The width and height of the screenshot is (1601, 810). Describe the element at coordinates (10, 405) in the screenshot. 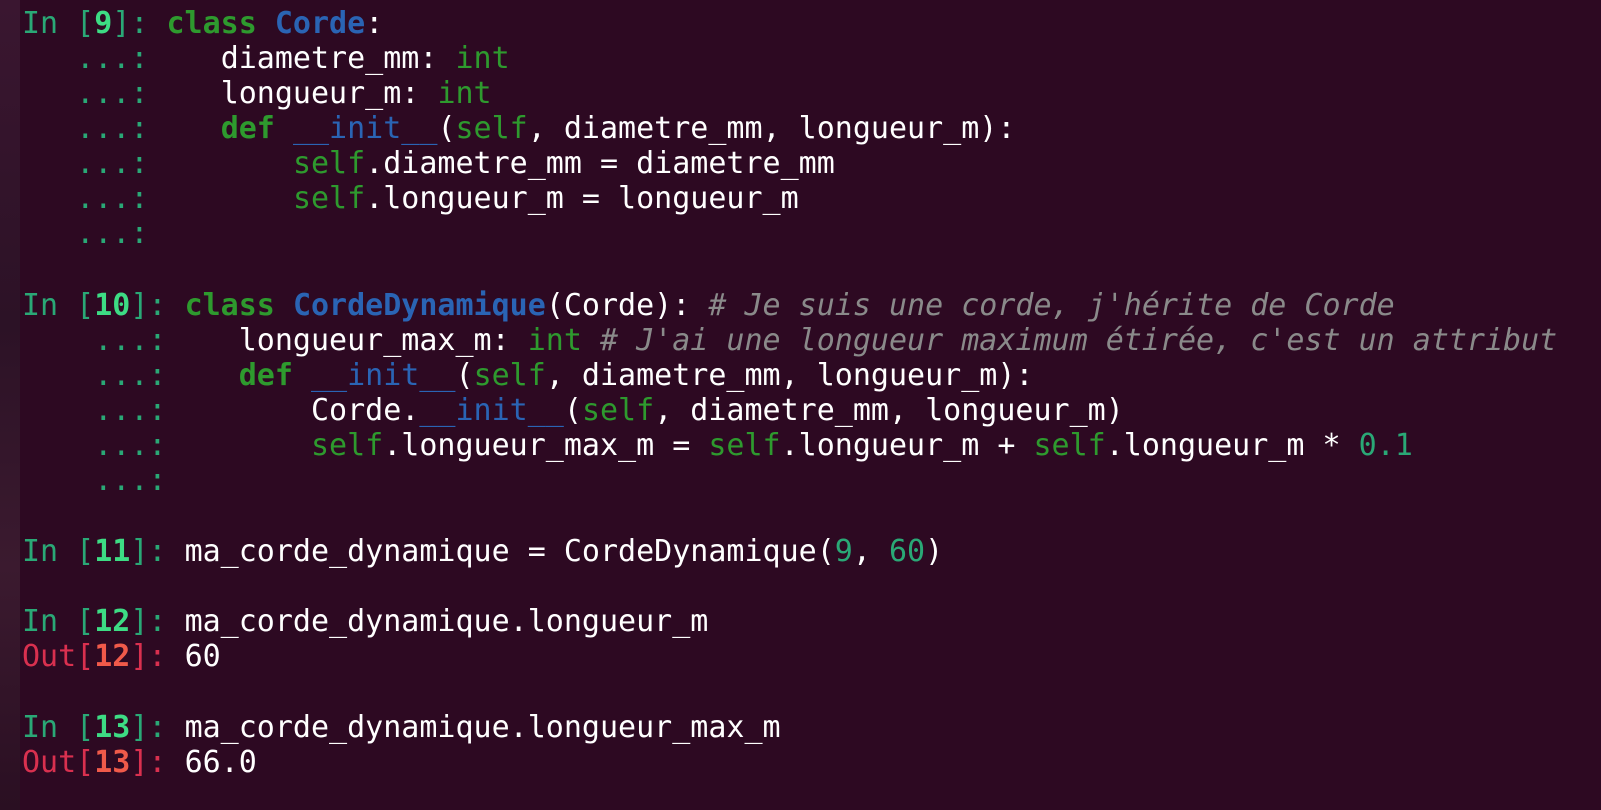

I see `desktop-edge` at that location.